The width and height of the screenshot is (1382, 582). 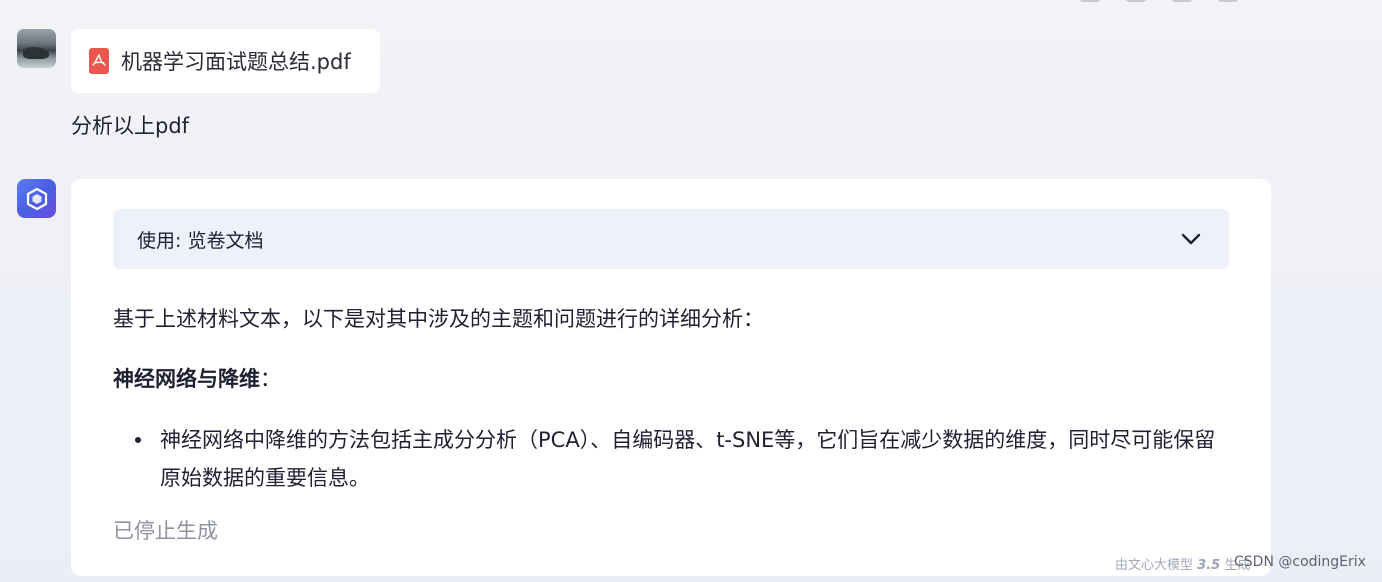 I want to click on pdf-attachment-card: 机器学习面试题总结.pdf, so click(x=225, y=61).